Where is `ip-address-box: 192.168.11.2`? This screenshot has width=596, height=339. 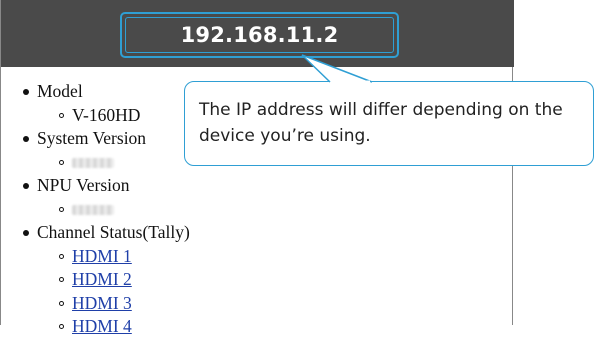
ip-address-box: 192.168.11.2 is located at coordinates (259, 35).